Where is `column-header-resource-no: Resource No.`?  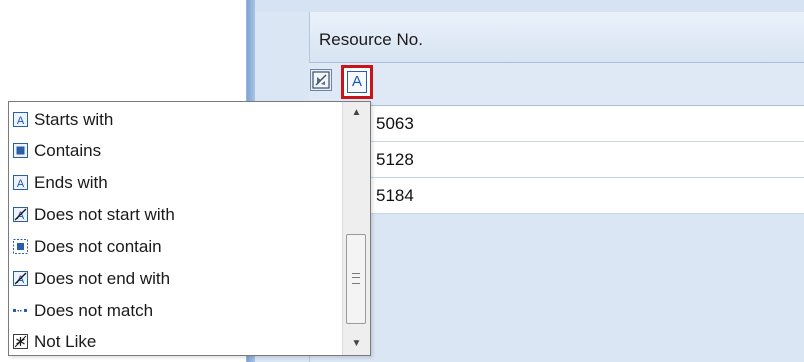
column-header-resource-no: Resource No. is located at coordinates (556, 37).